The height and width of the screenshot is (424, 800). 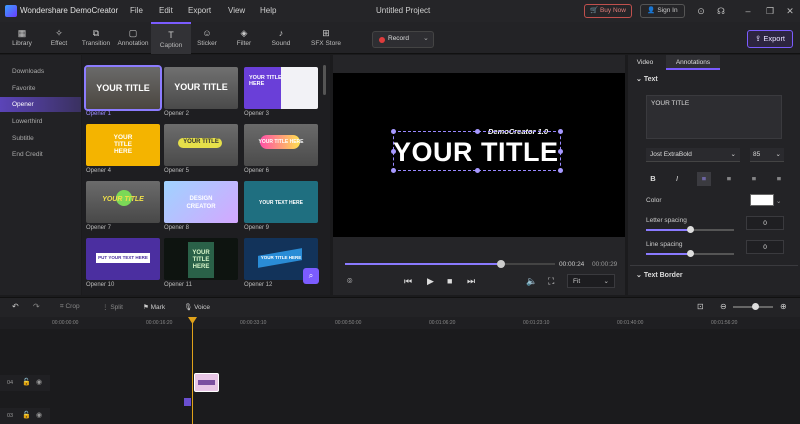 I want to click on menu-export: Export, so click(x=199, y=10).